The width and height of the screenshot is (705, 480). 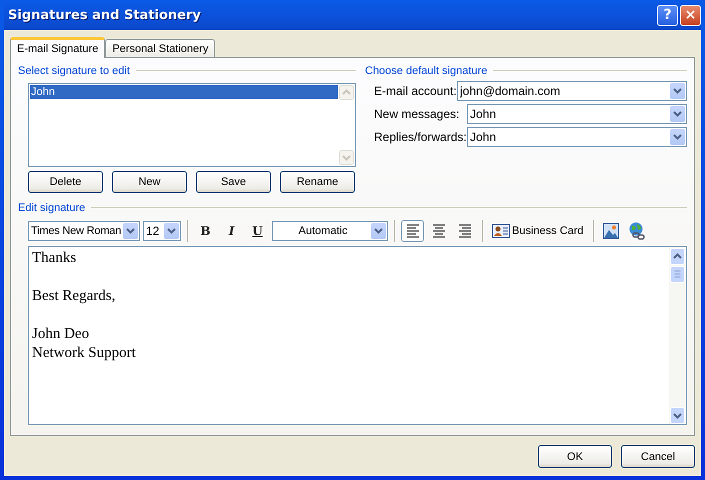 What do you see at coordinates (658, 456) in the screenshot?
I see `button: Cancel` at bounding box center [658, 456].